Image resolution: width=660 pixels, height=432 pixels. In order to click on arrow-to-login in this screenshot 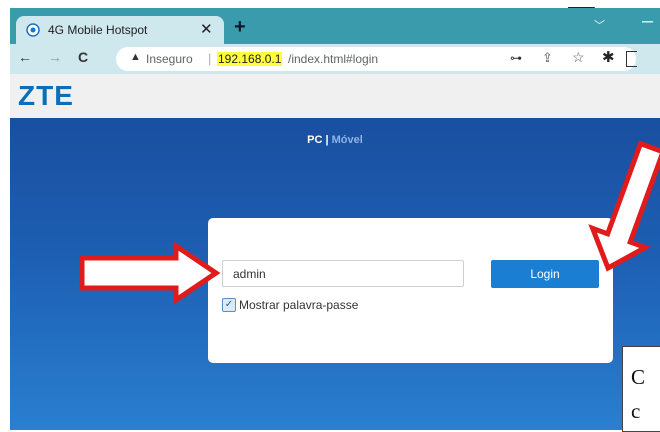, I will do `click(624, 206)`.